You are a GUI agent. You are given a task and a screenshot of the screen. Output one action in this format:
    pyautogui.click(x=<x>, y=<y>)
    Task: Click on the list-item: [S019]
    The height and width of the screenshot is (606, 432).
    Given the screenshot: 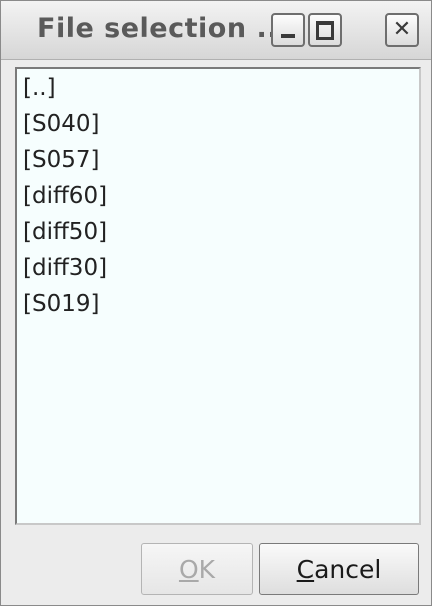 What is the action you would take?
    pyautogui.click(x=61, y=304)
    